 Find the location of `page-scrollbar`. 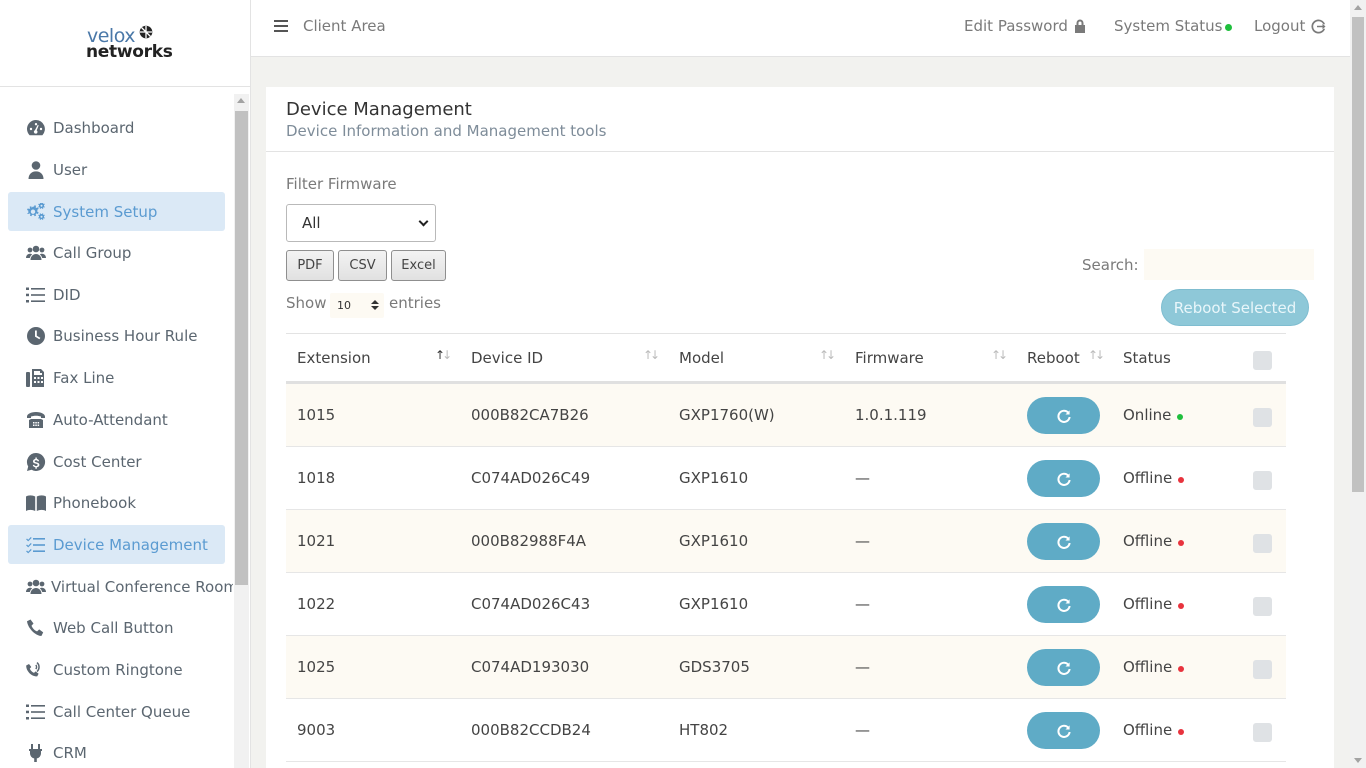

page-scrollbar is located at coordinates (1358, 384).